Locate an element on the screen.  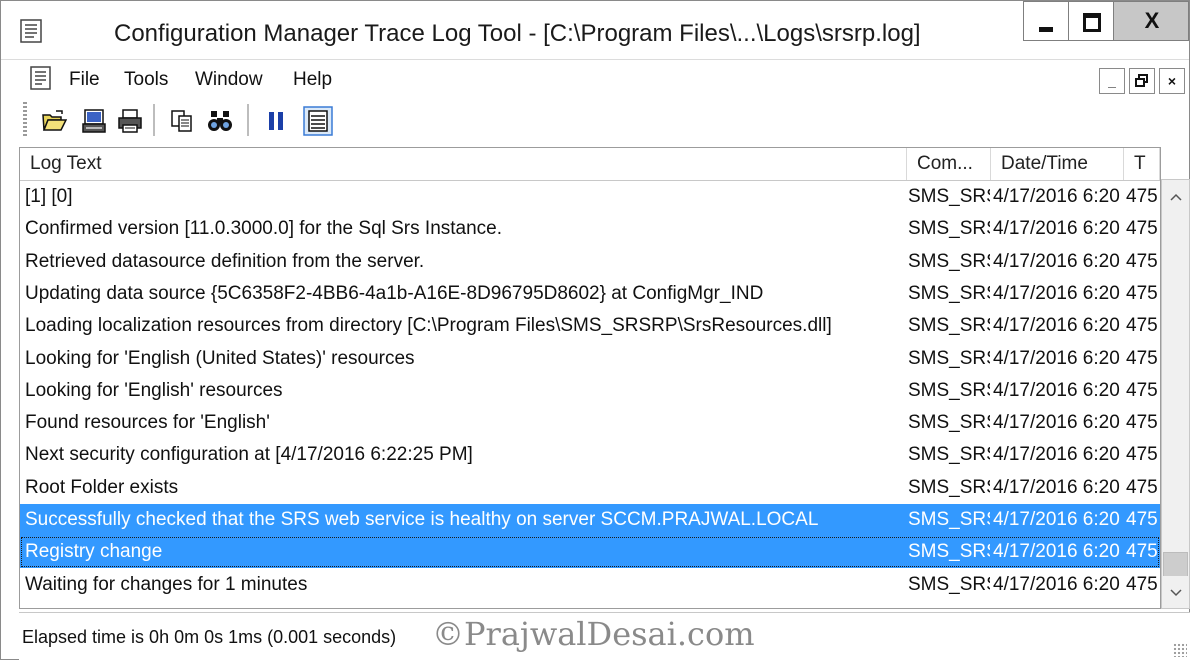
close-button: X is located at coordinates (1151, 21).